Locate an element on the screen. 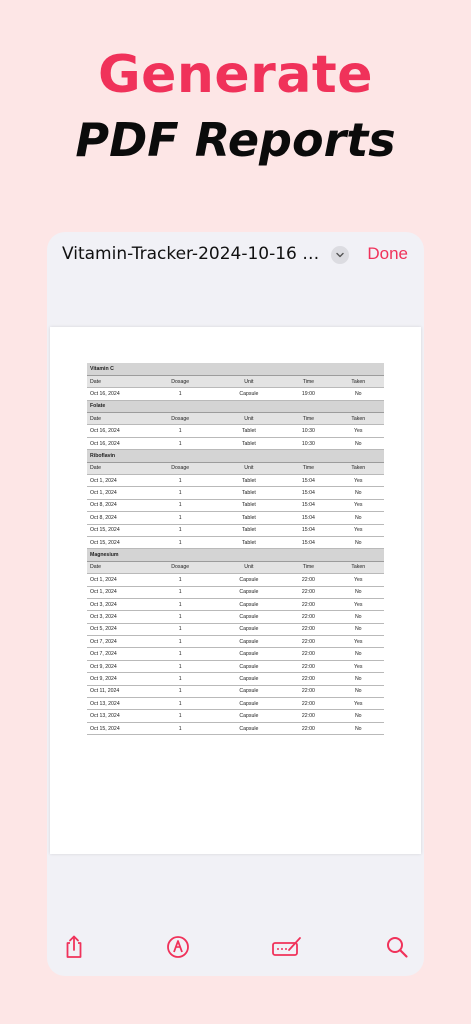 This screenshot has height=1024, width=471. table-row: Oct 11, 2024 1 Capsule 22:00 No is located at coordinates (235, 692).